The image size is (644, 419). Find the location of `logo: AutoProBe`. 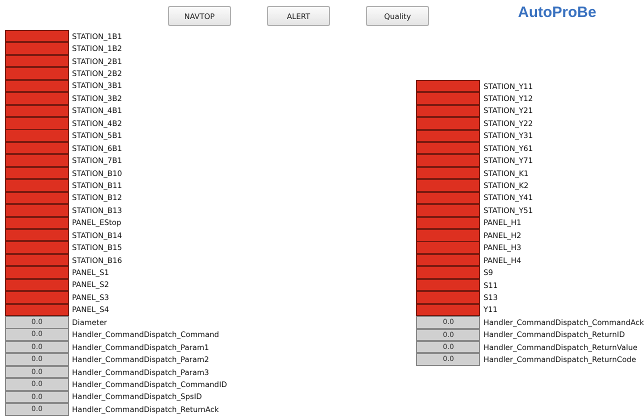

logo: AutoProBe is located at coordinates (557, 12).